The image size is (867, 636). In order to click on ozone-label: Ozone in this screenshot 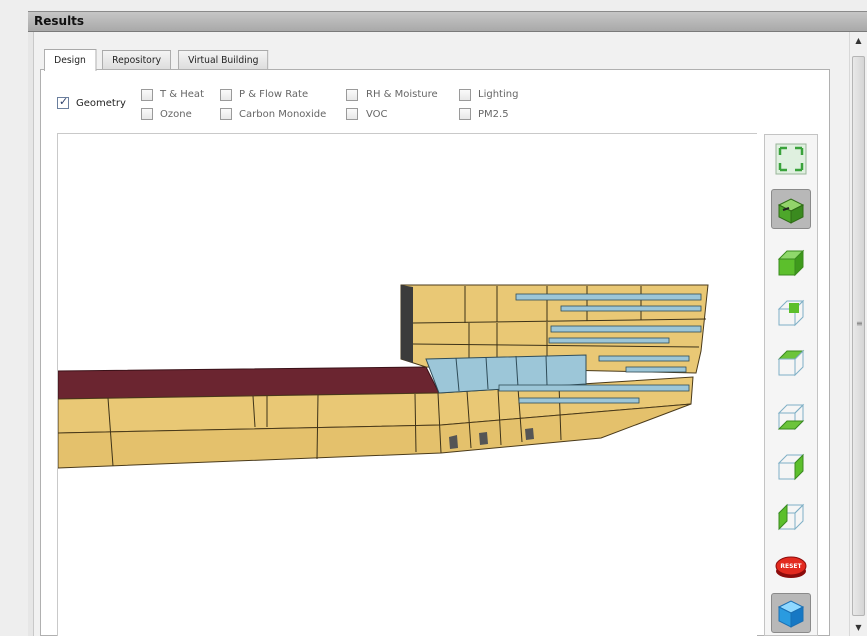, I will do `click(176, 114)`.